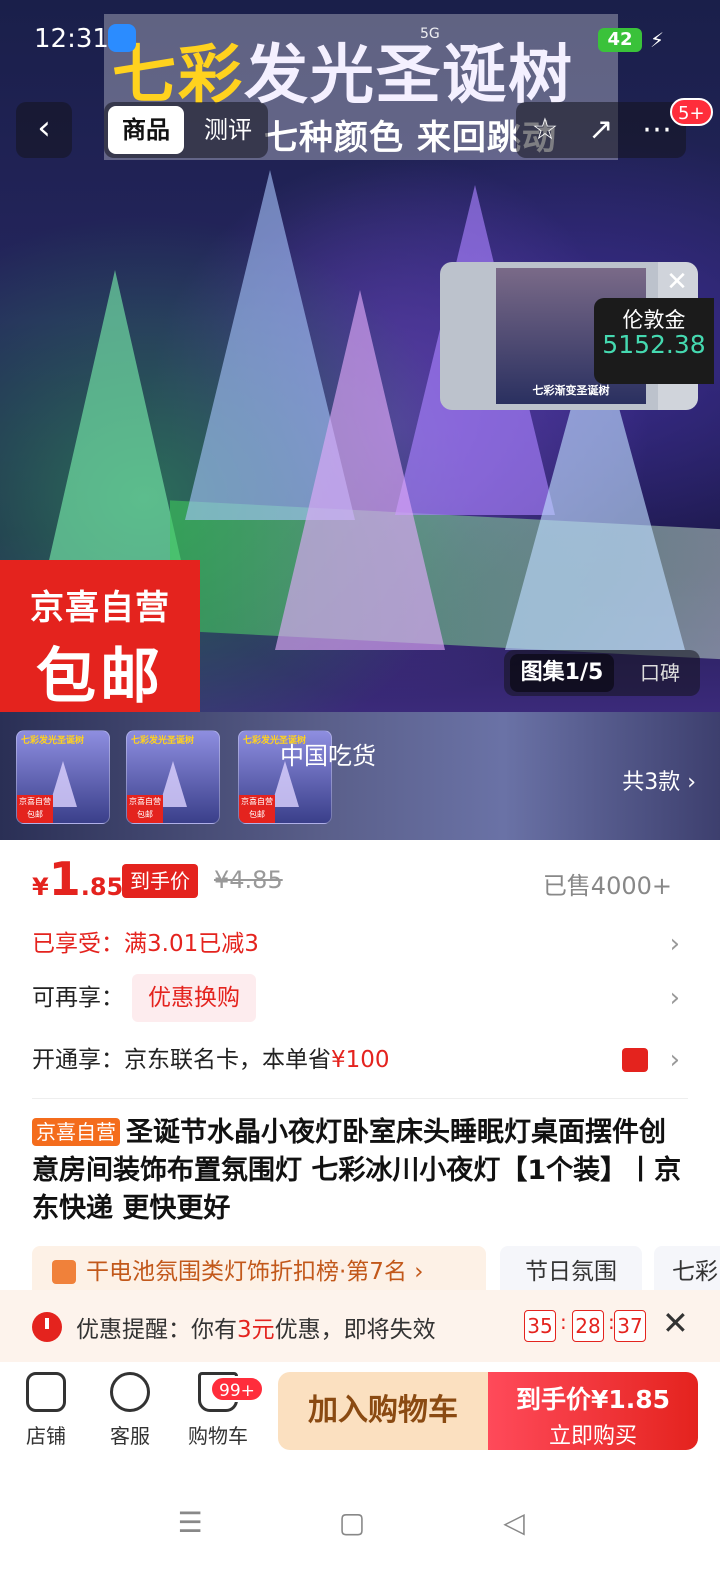 Image resolution: width=720 pixels, height=1584 pixels. What do you see at coordinates (430, 34) in the screenshot?
I see `signal-indicator: 5G` at bounding box center [430, 34].